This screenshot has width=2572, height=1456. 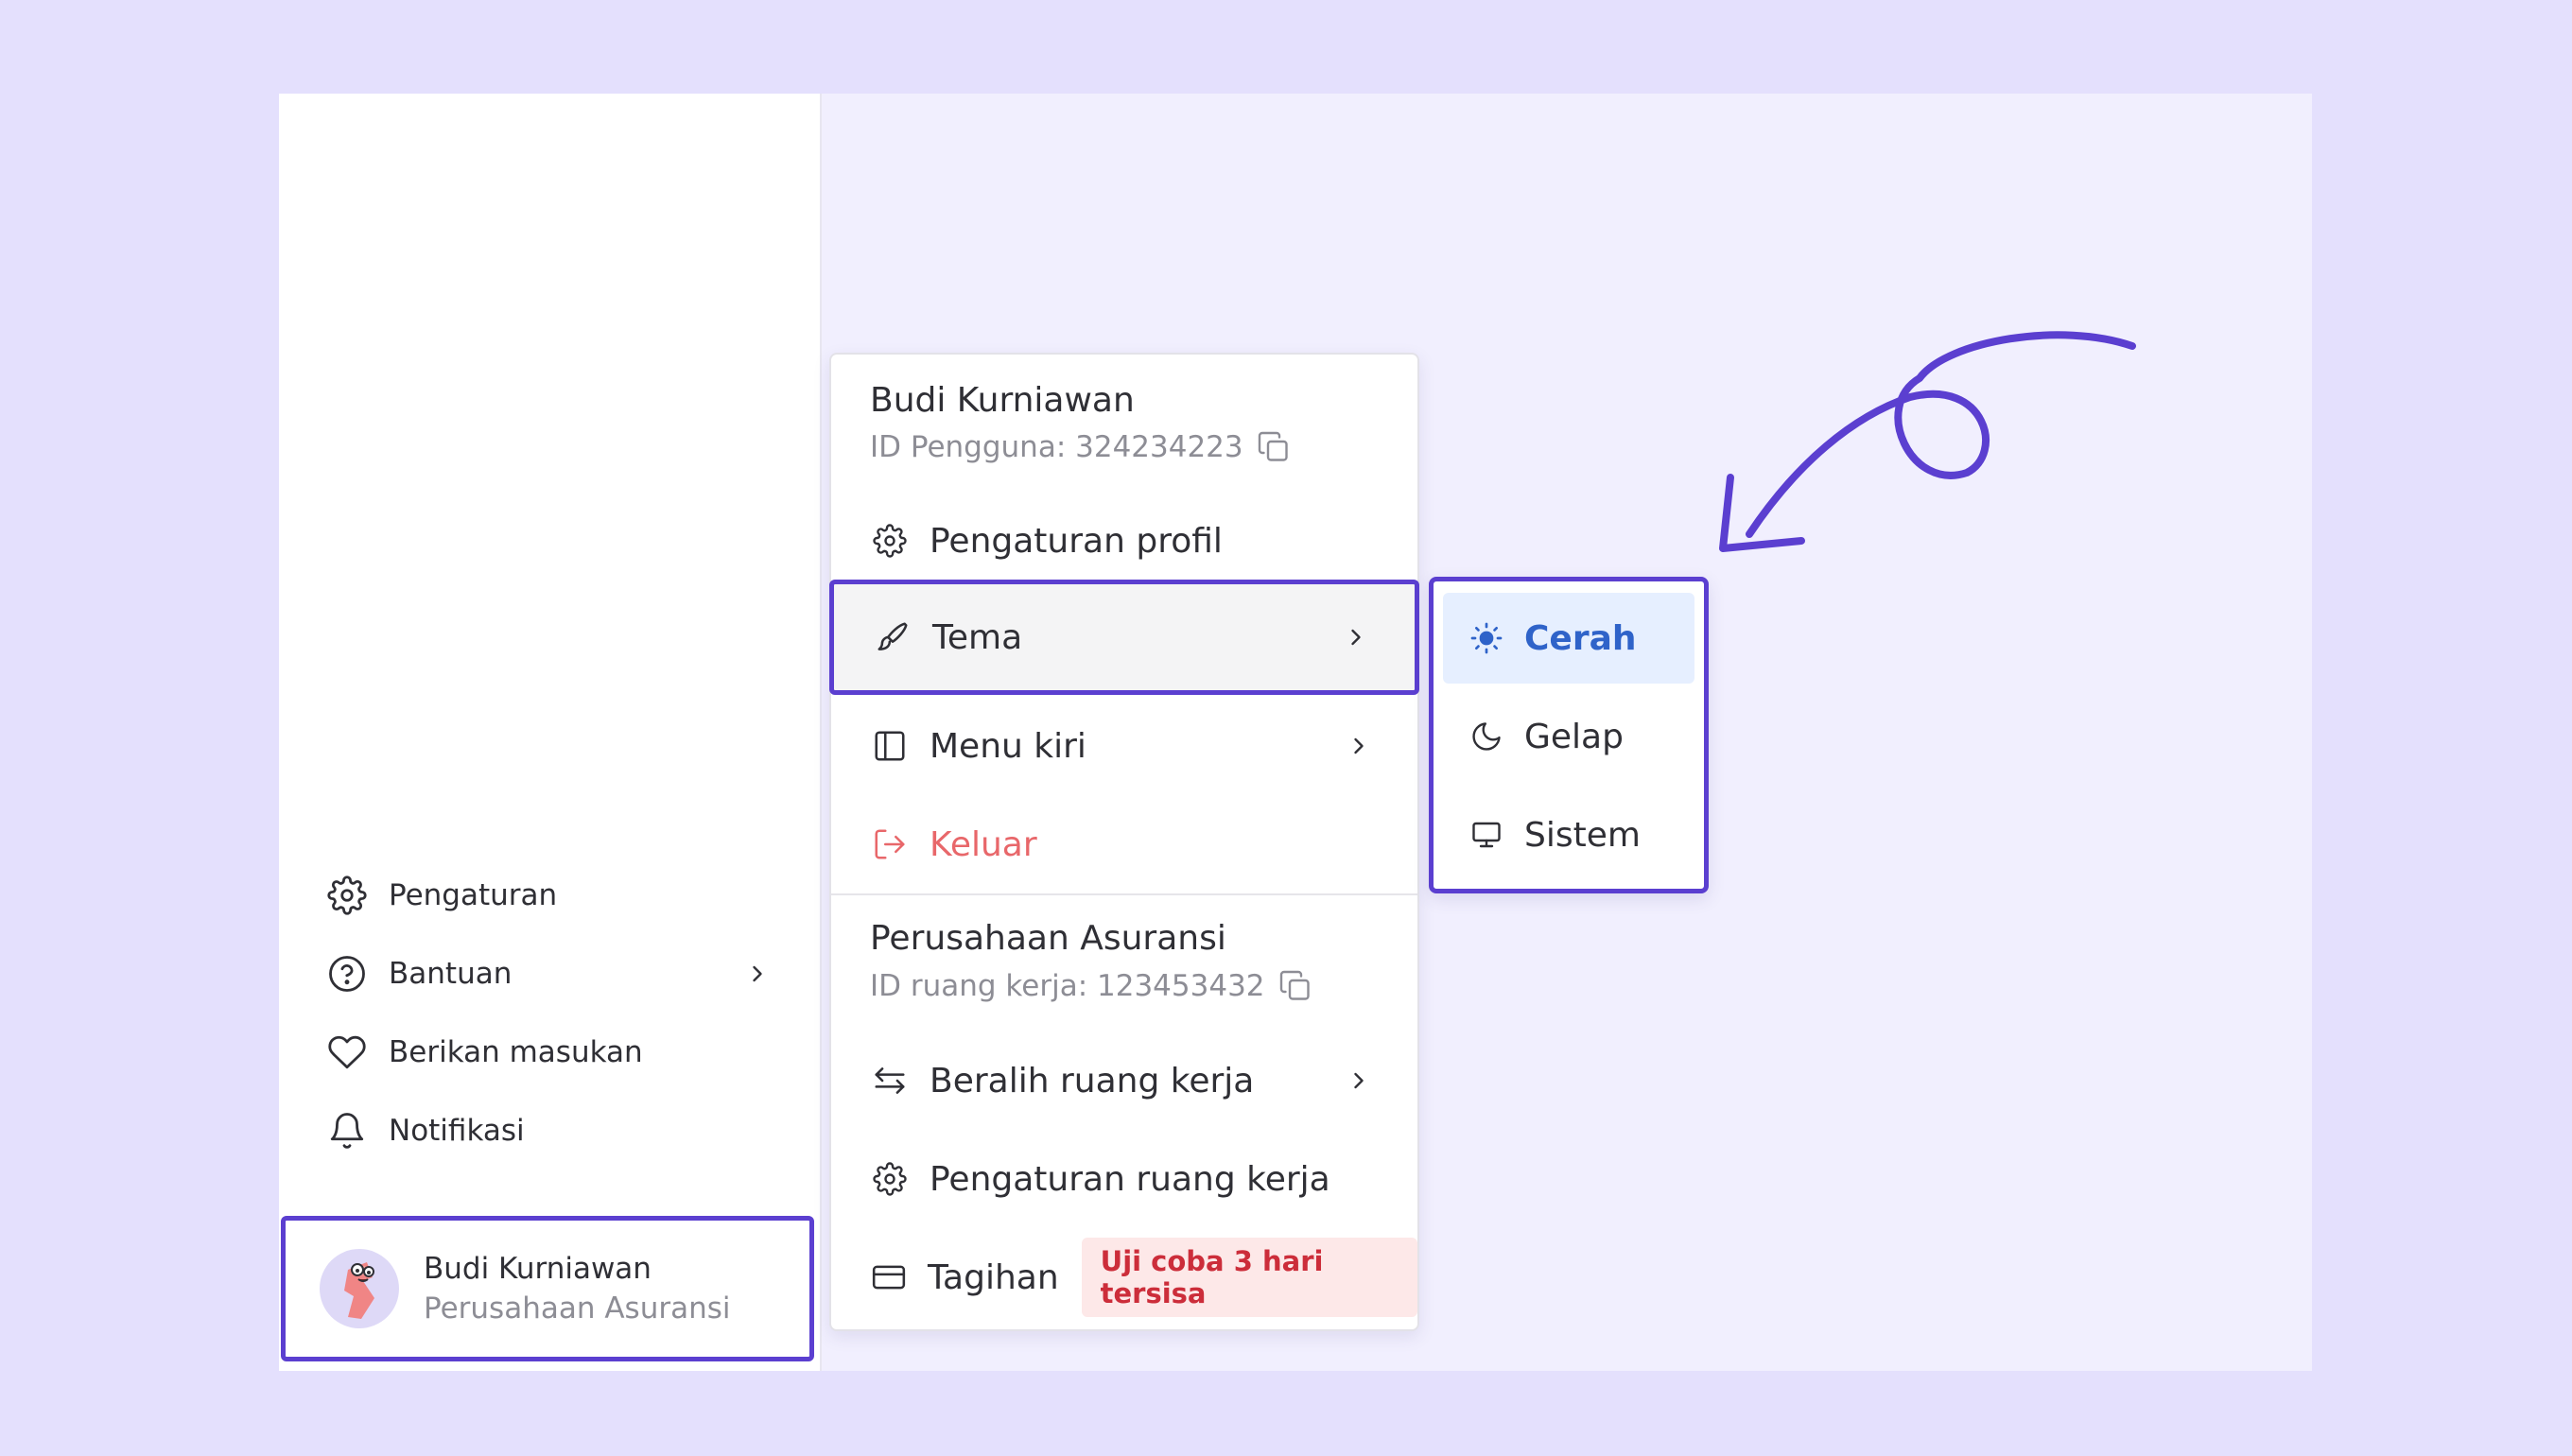 What do you see at coordinates (1124, 746) in the screenshot?
I see `menu-item-left-menu: Menu kiri` at bounding box center [1124, 746].